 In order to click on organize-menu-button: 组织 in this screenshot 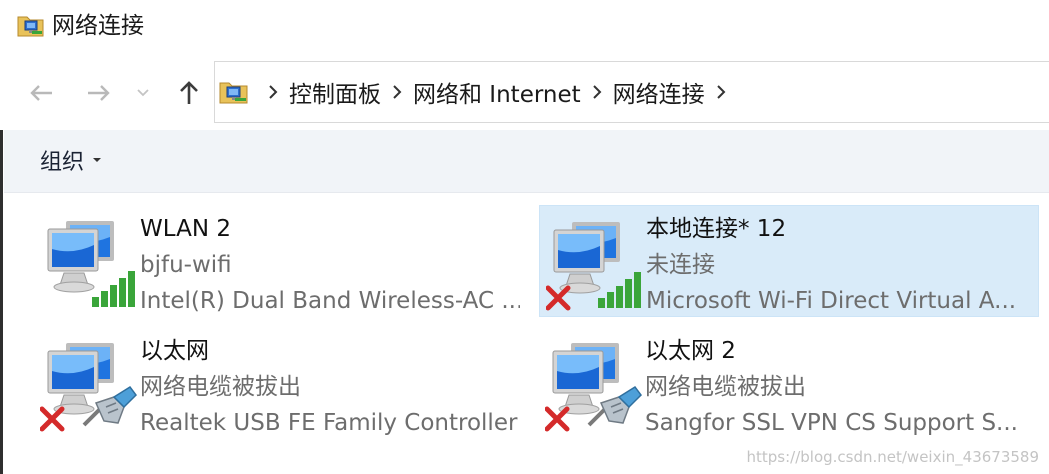, I will do `click(71, 160)`.